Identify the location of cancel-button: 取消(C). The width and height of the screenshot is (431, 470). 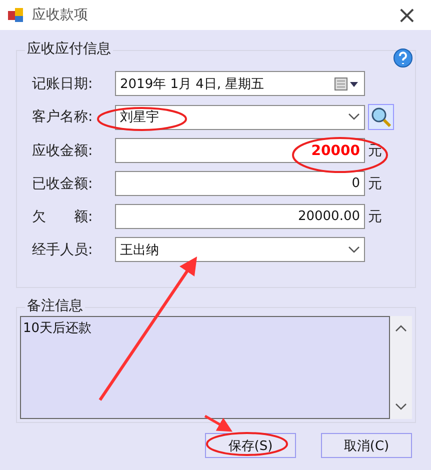
(366, 445).